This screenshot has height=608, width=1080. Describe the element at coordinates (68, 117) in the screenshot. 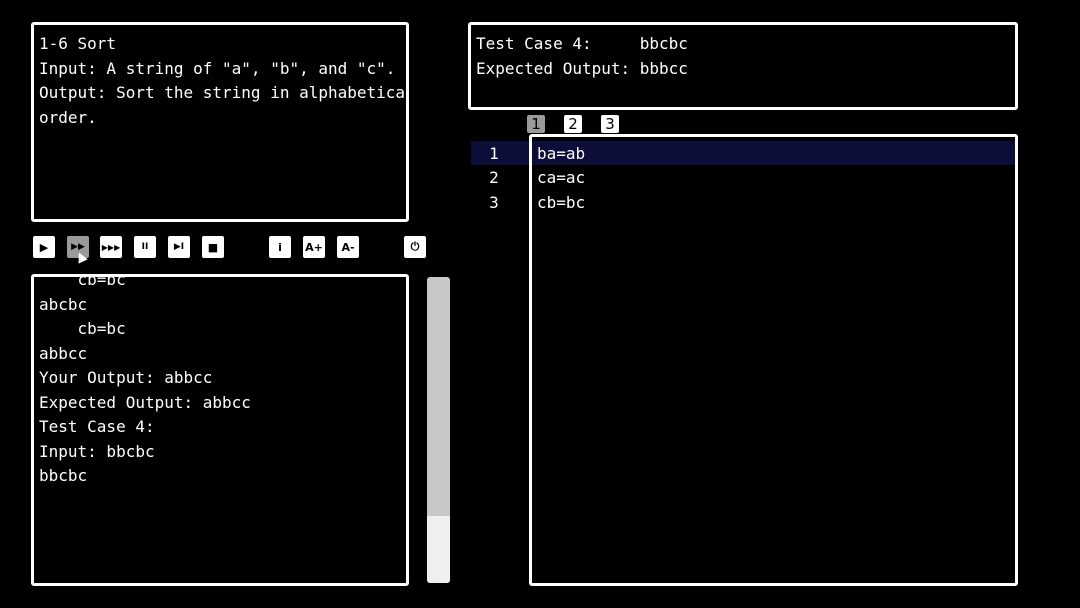

I see `problem-output-text-cont: order.` at that location.